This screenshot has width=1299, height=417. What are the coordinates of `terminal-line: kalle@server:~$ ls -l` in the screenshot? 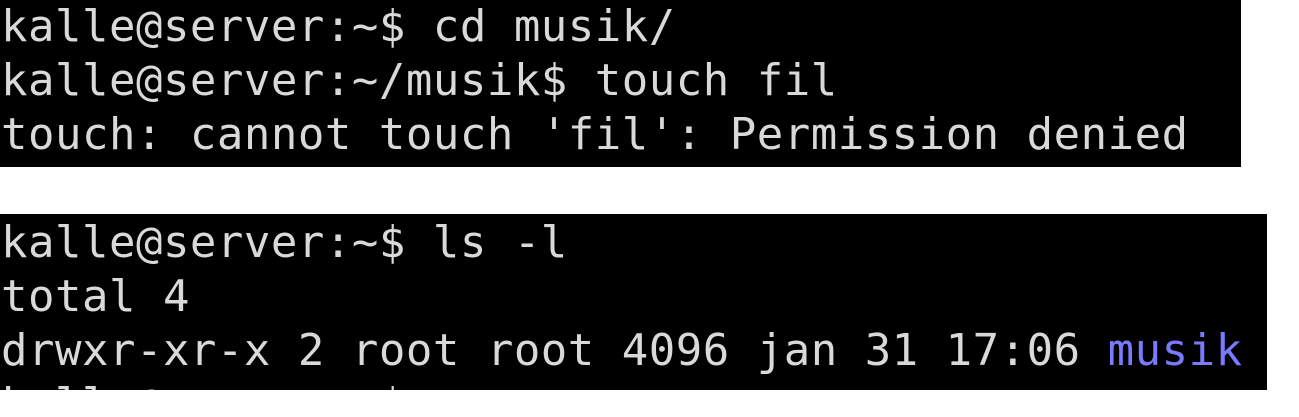 It's located at (284, 242).